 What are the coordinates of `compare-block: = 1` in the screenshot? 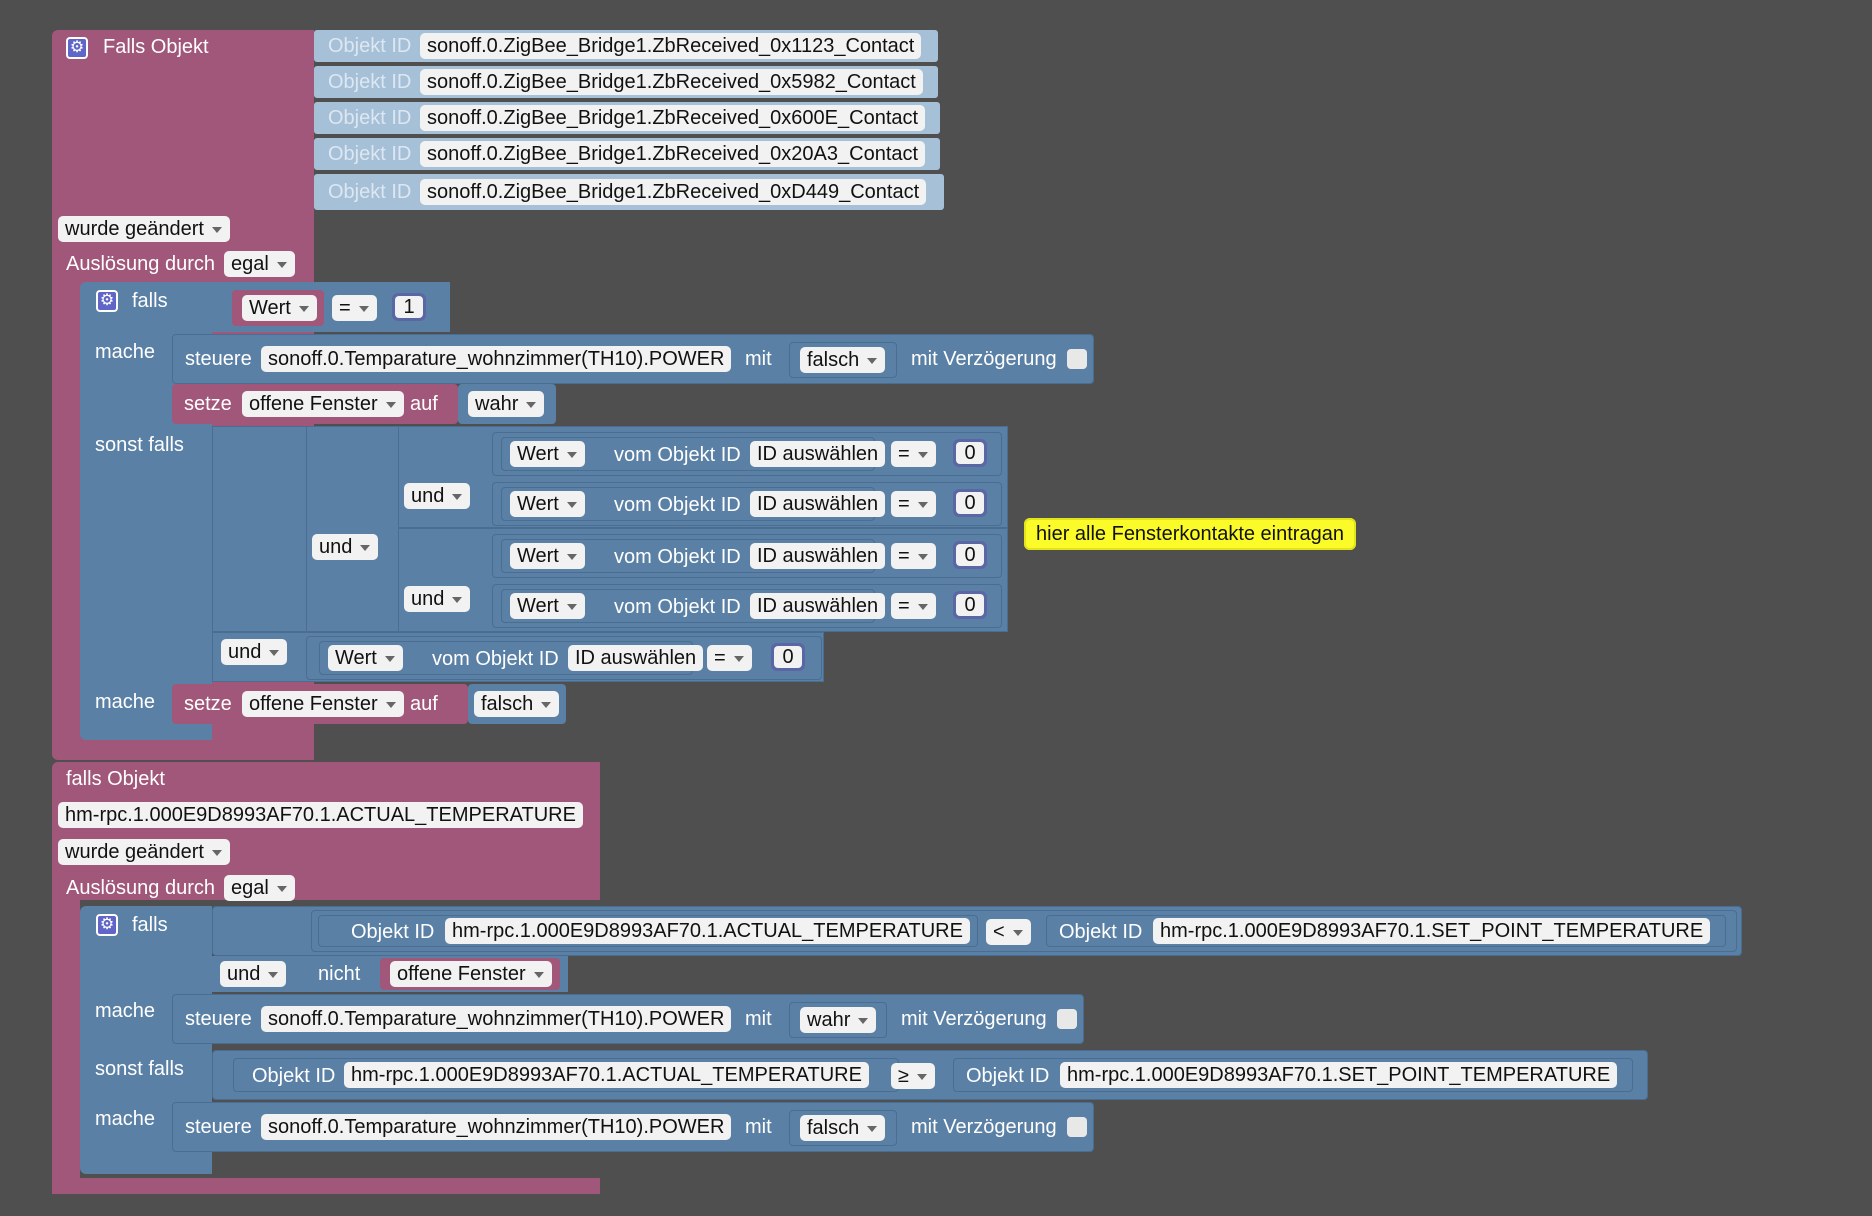 It's located at (382, 308).